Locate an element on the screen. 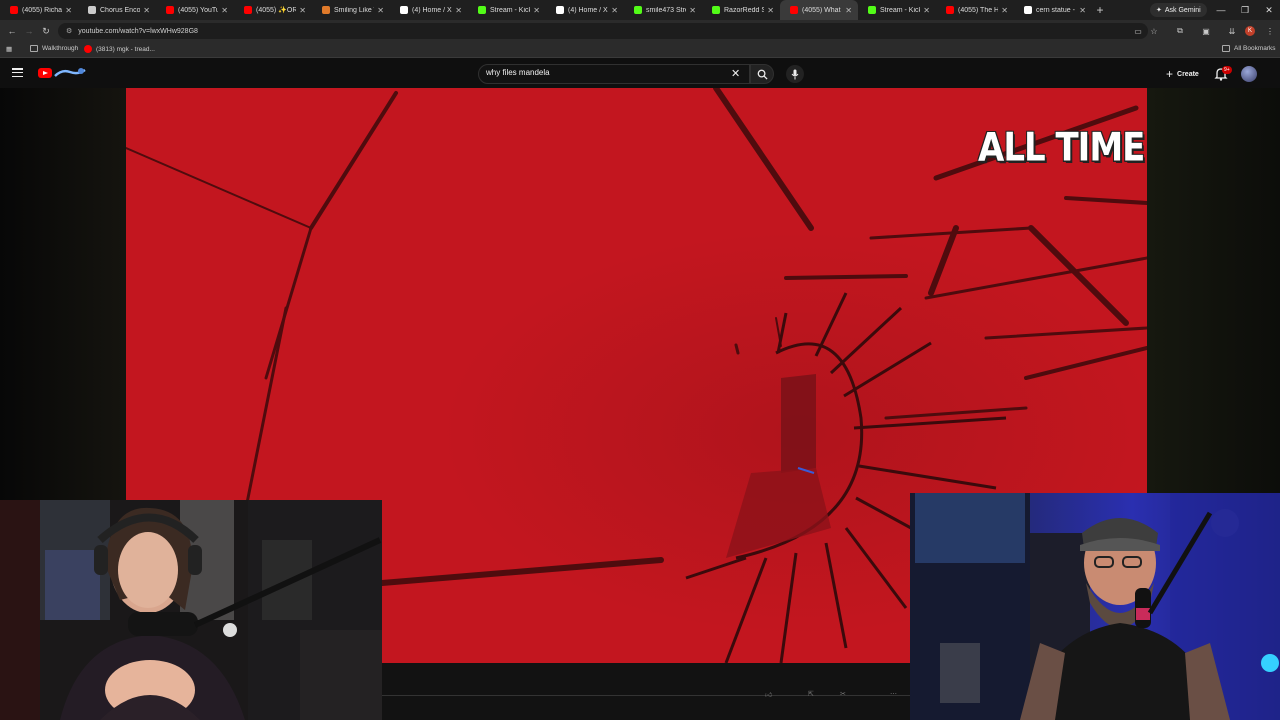  browser-menu-icon: ⋮ is located at coordinates (1270, 31).